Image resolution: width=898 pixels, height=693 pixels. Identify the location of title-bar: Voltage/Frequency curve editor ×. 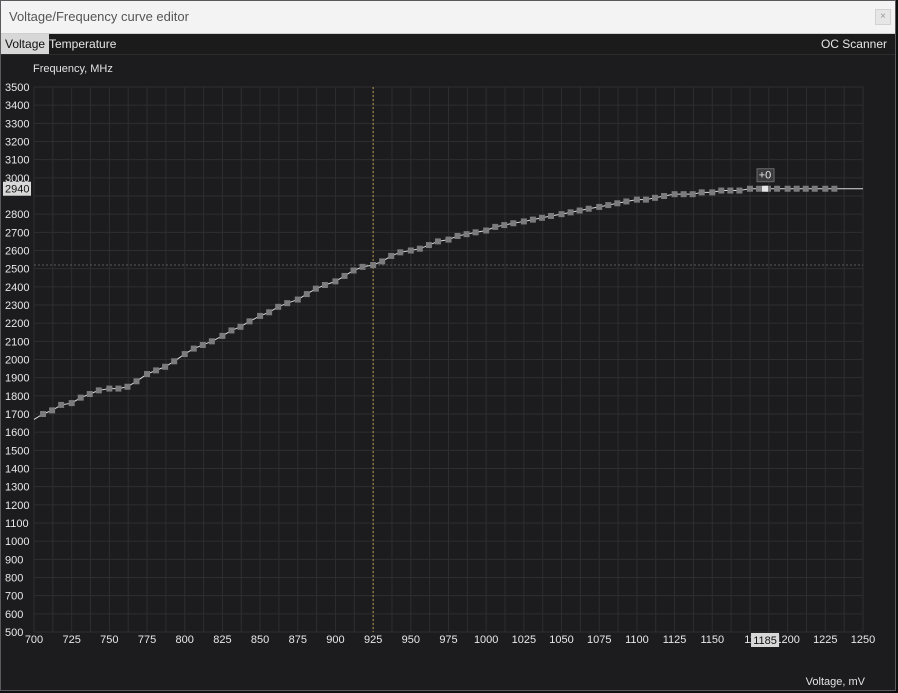
(448, 17).